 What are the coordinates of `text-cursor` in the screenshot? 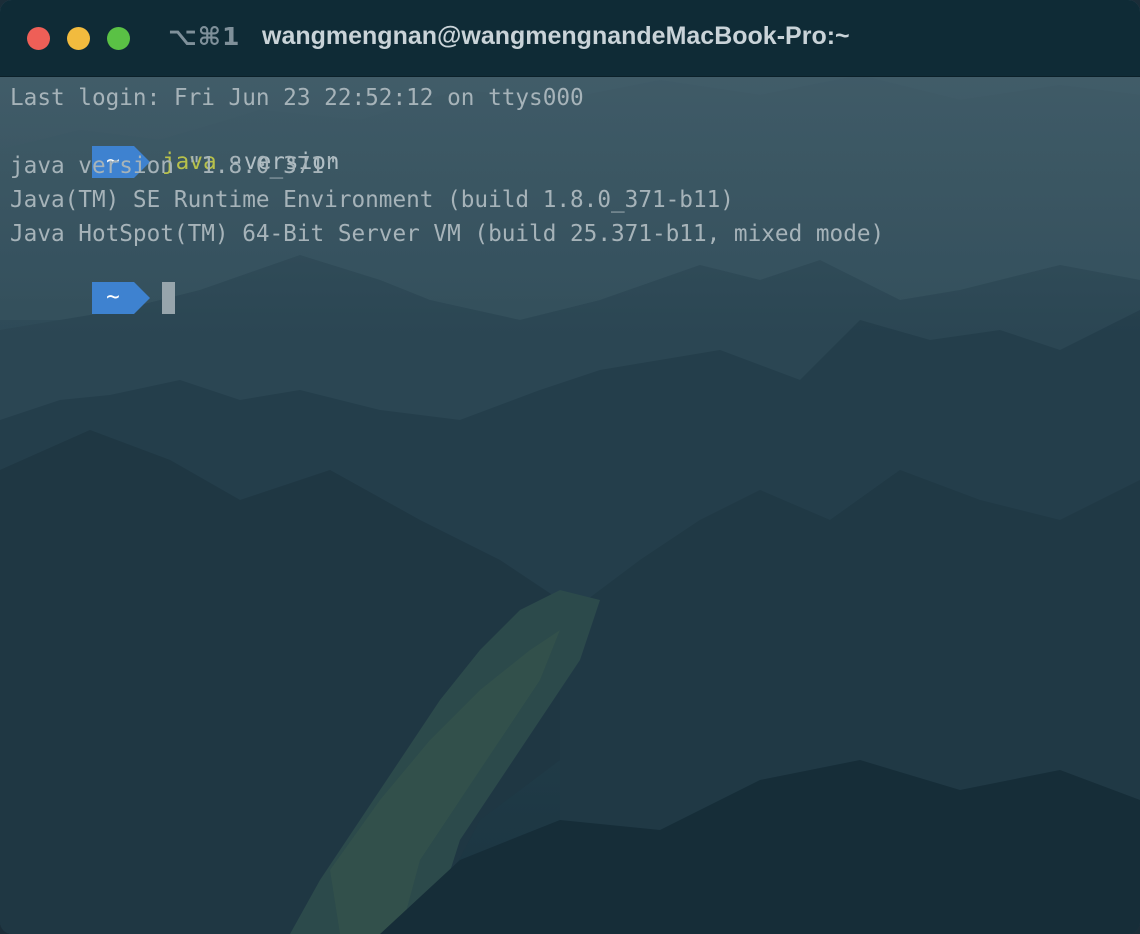 It's located at (168, 298).